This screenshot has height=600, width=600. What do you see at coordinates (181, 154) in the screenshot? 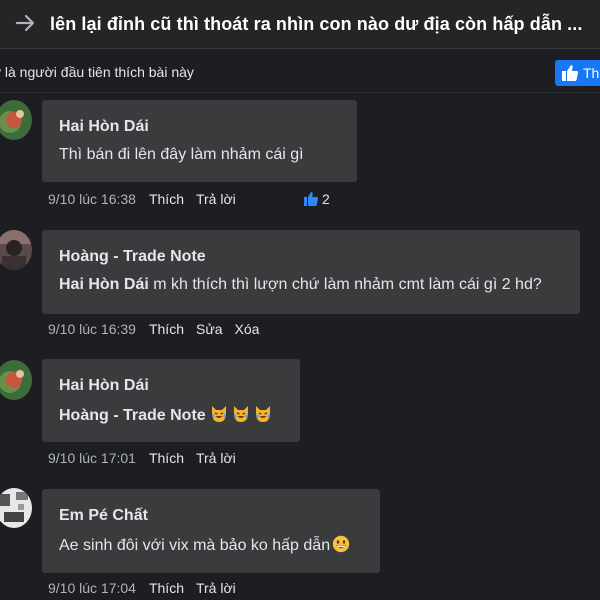
I see `comment-text: Thì bán đi lên đây làm nhảm cái gì` at bounding box center [181, 154].